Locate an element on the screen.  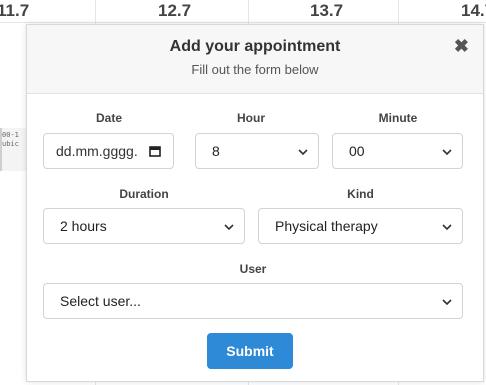
calendar-day-label: 12.7 is located at coordinates (175, 10).